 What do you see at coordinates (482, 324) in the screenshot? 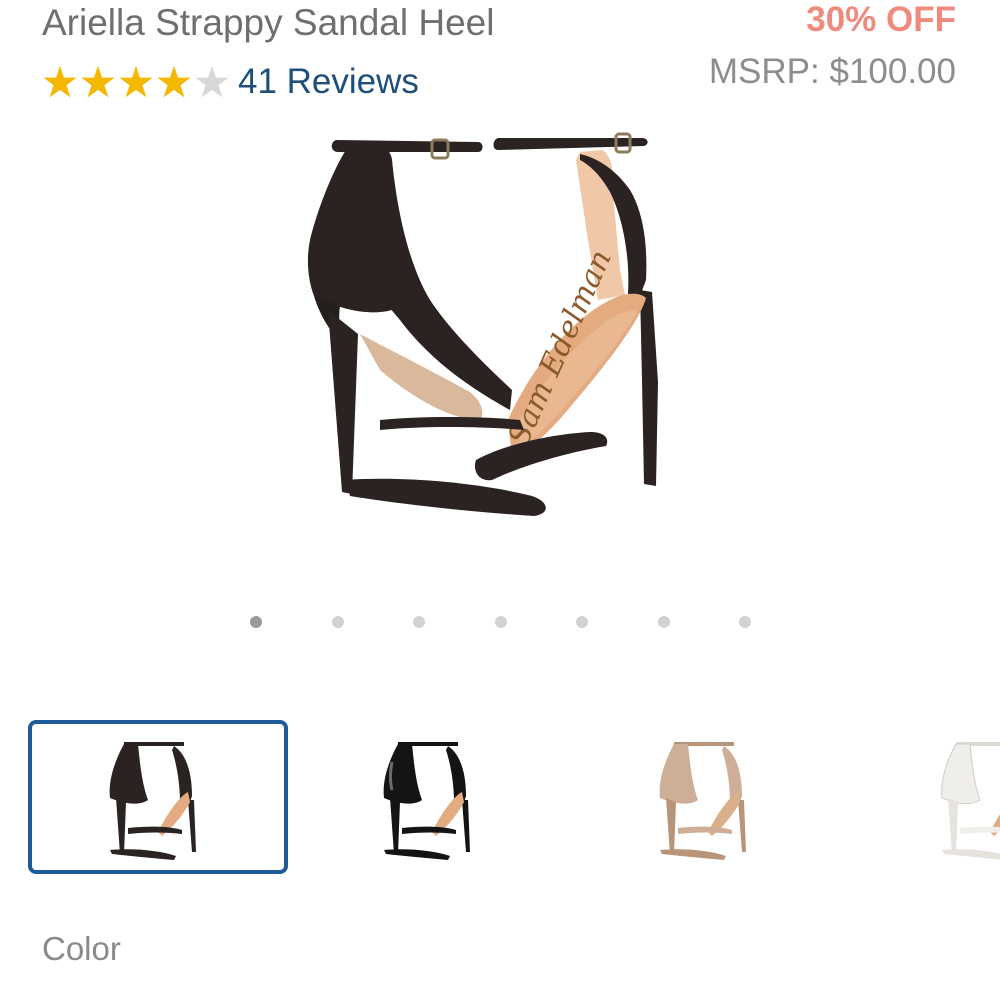
I see `sandal-image-icon: Sam Edelman` at bounding box center [482, 324].